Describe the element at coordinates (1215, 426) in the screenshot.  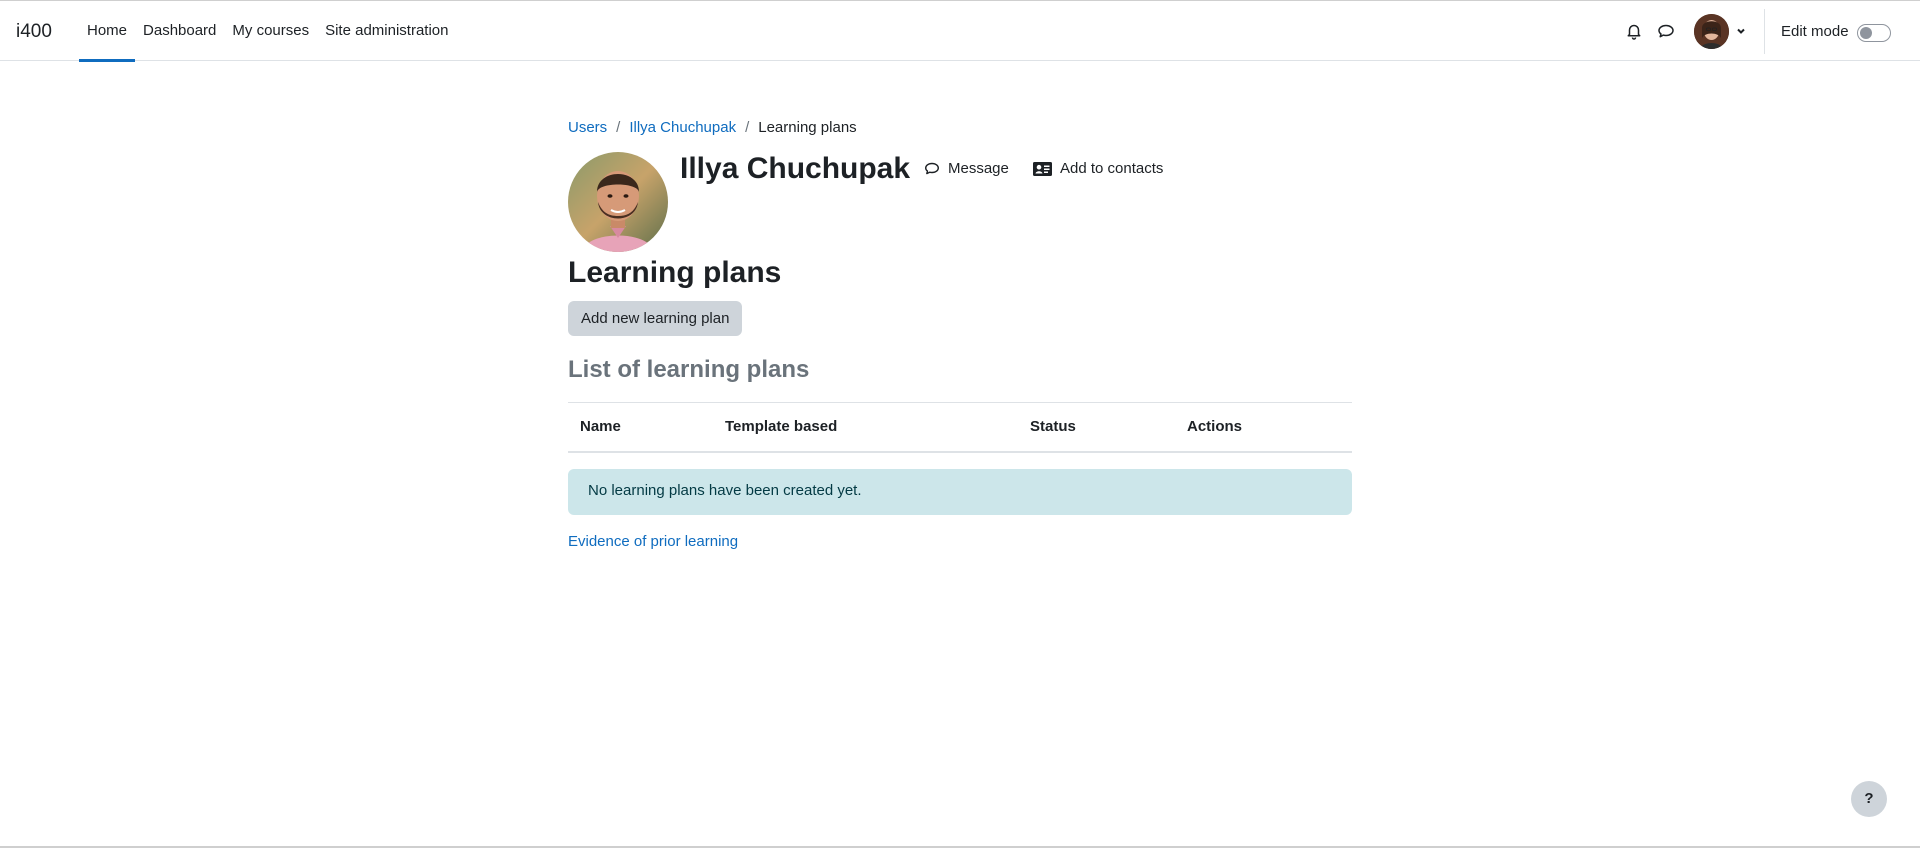
I see `column-header-actions: Actions` at that location.